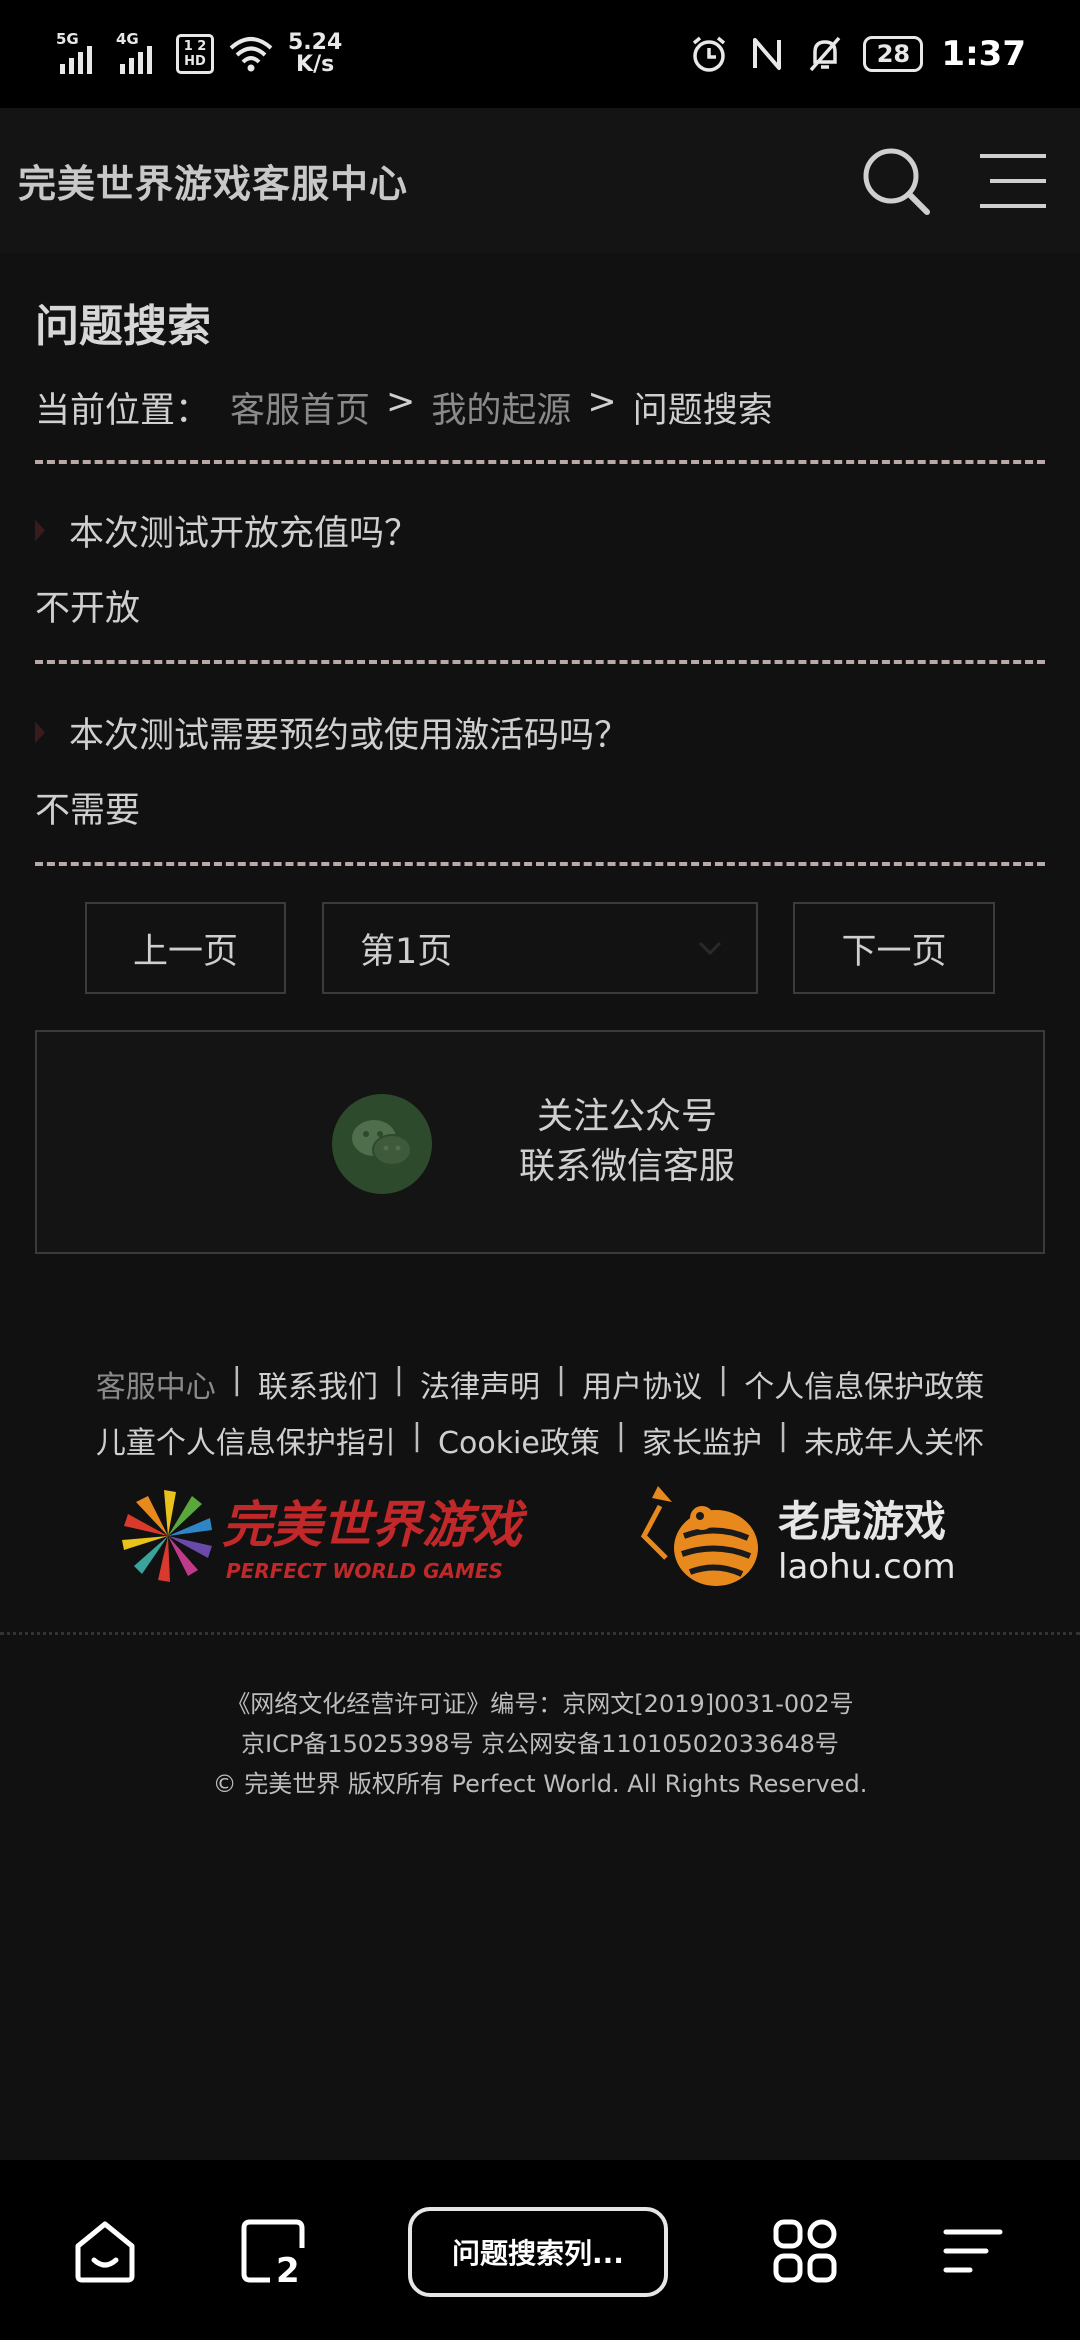  Describe the element at coordinates (642, 1384) in the screenshot. I see `footer-link: 用户协议` at that location.